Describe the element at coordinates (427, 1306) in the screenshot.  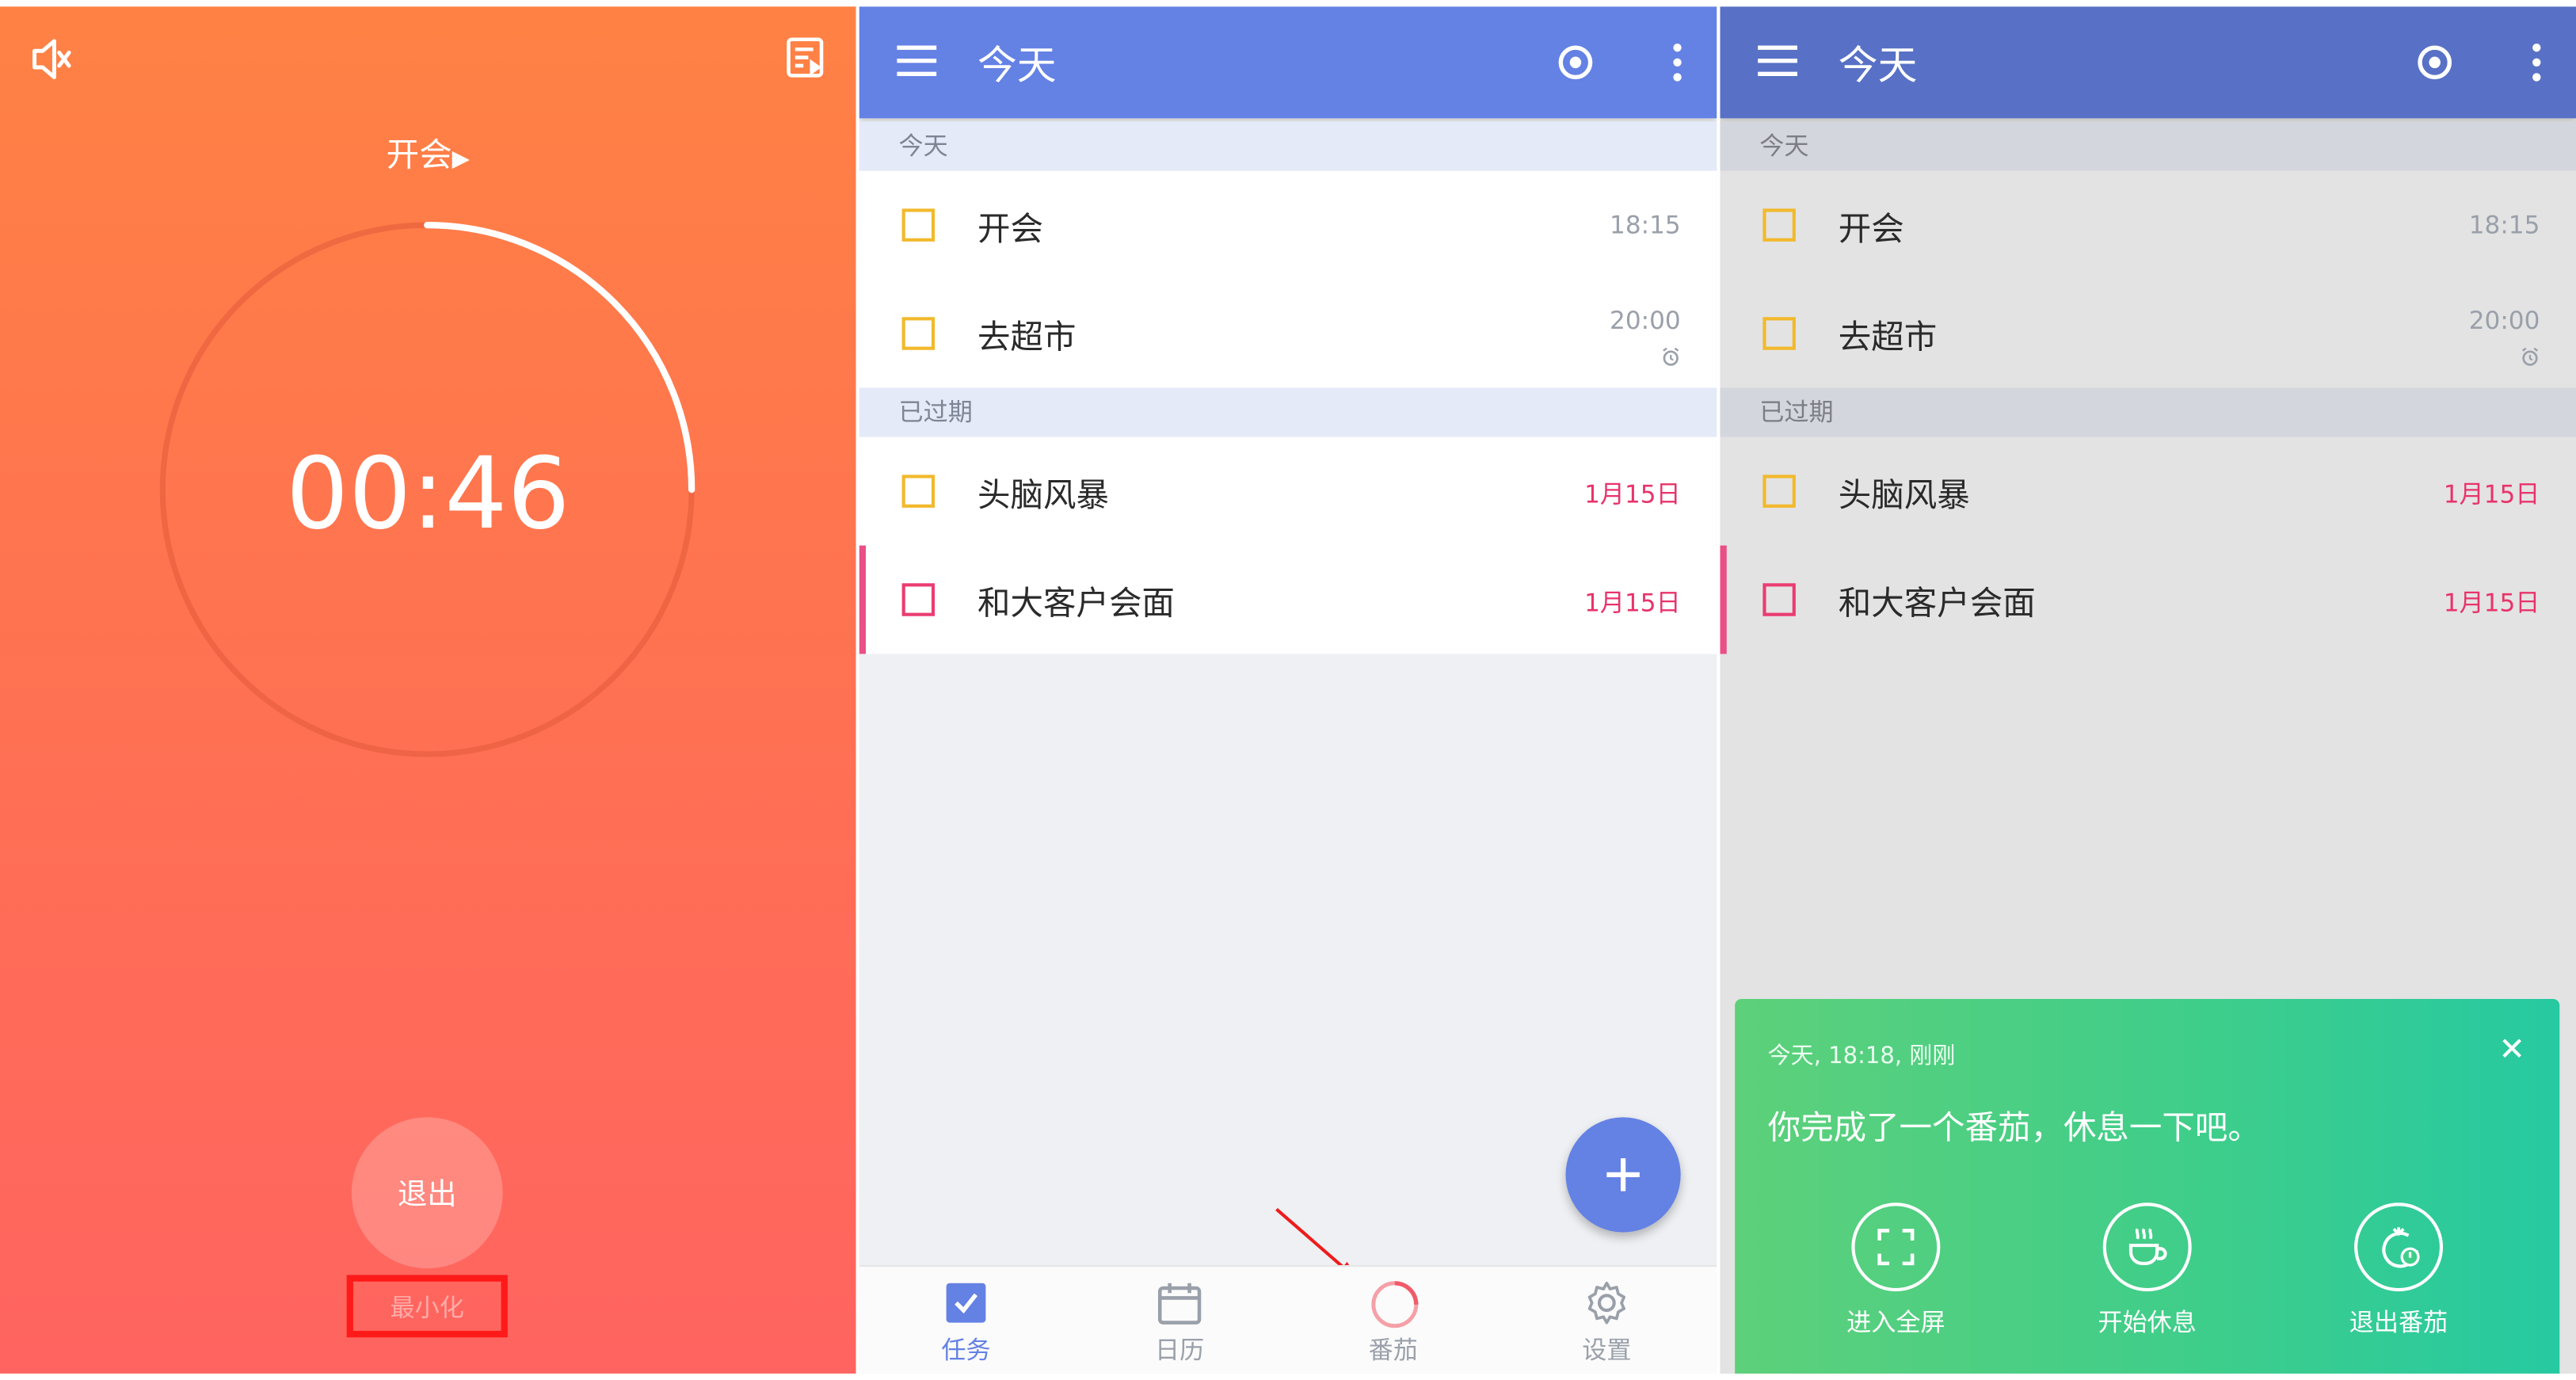
I see `minimize-button: 最小化` at that location.